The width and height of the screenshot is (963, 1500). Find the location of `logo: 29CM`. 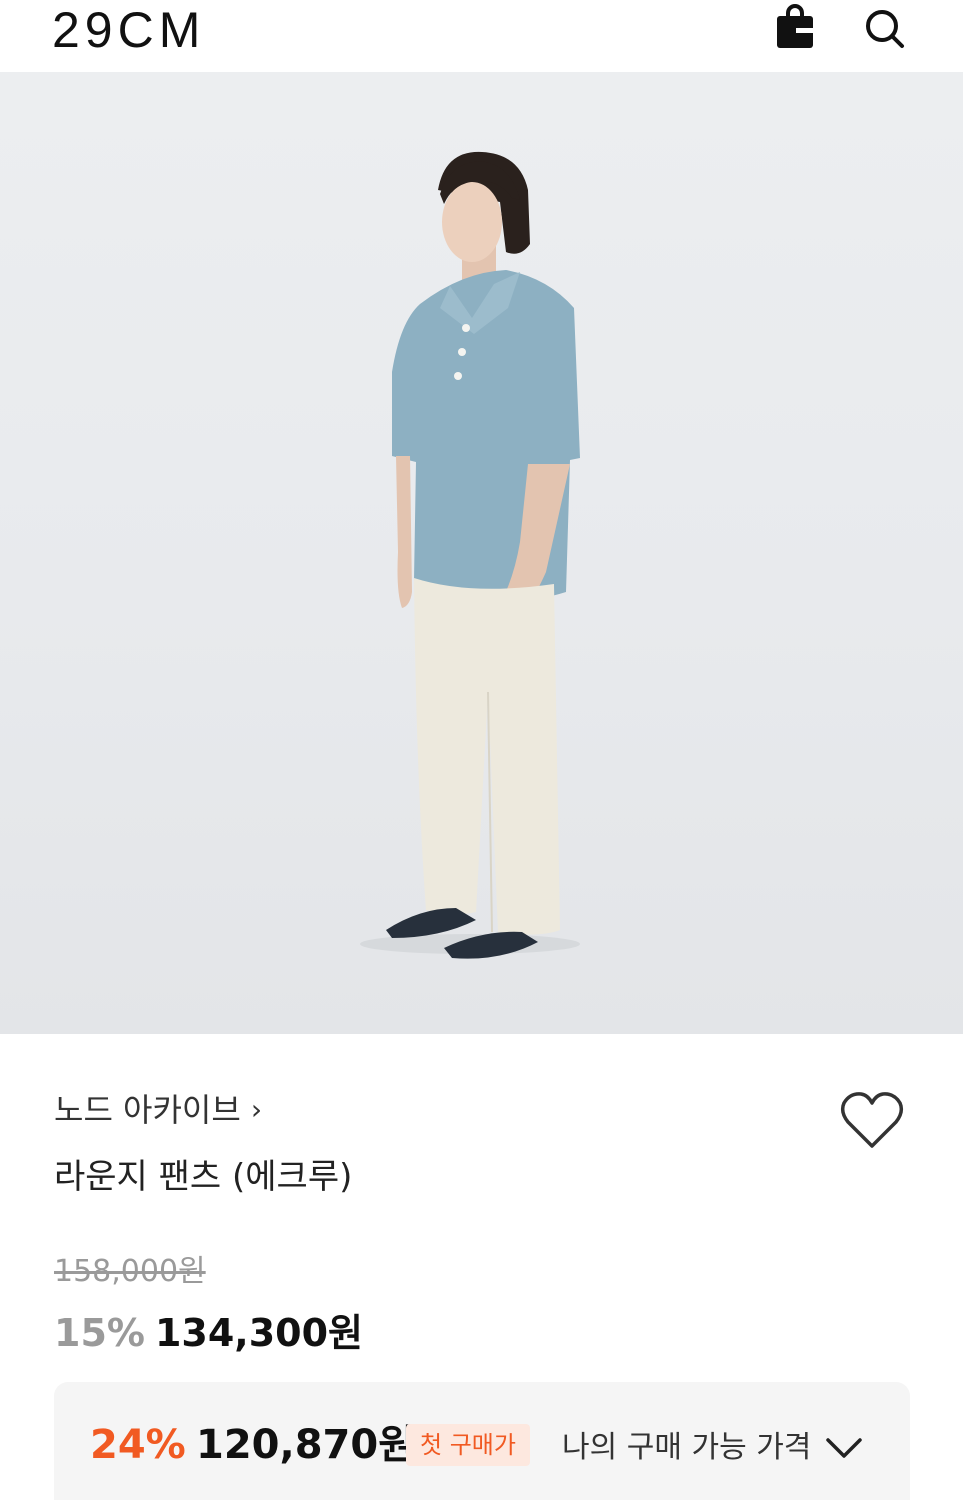

logo: 29CM is located at coordinates (128, 30).